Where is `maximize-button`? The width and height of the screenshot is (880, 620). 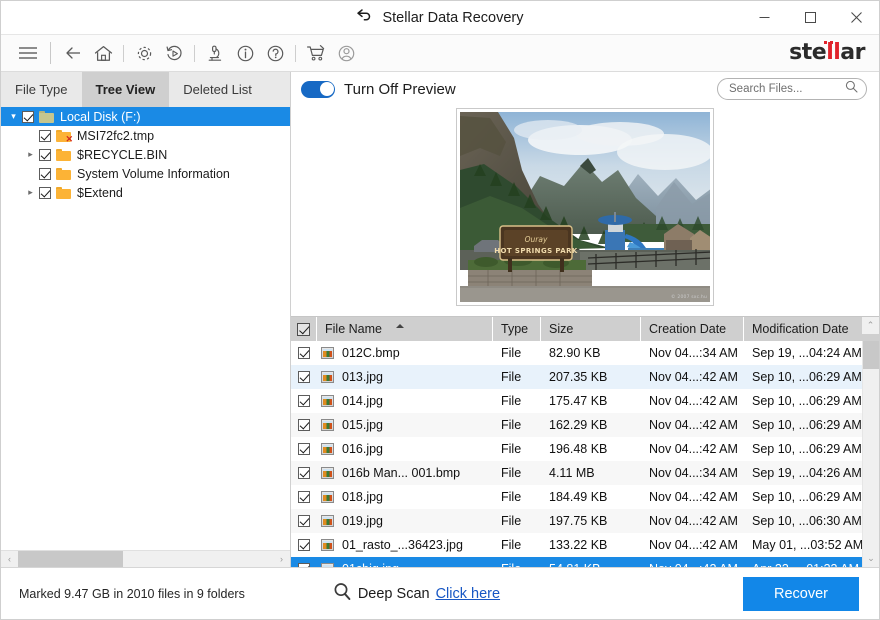 maximize-button is located at coordinates (810, 17).